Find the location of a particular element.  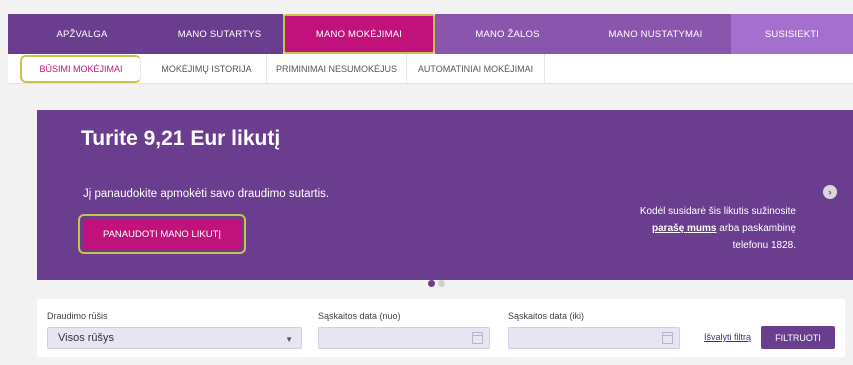

subtab-payment-reminders: PRIMINIMAI NESUMOKĖJUS is located at coordinates (337, 69).